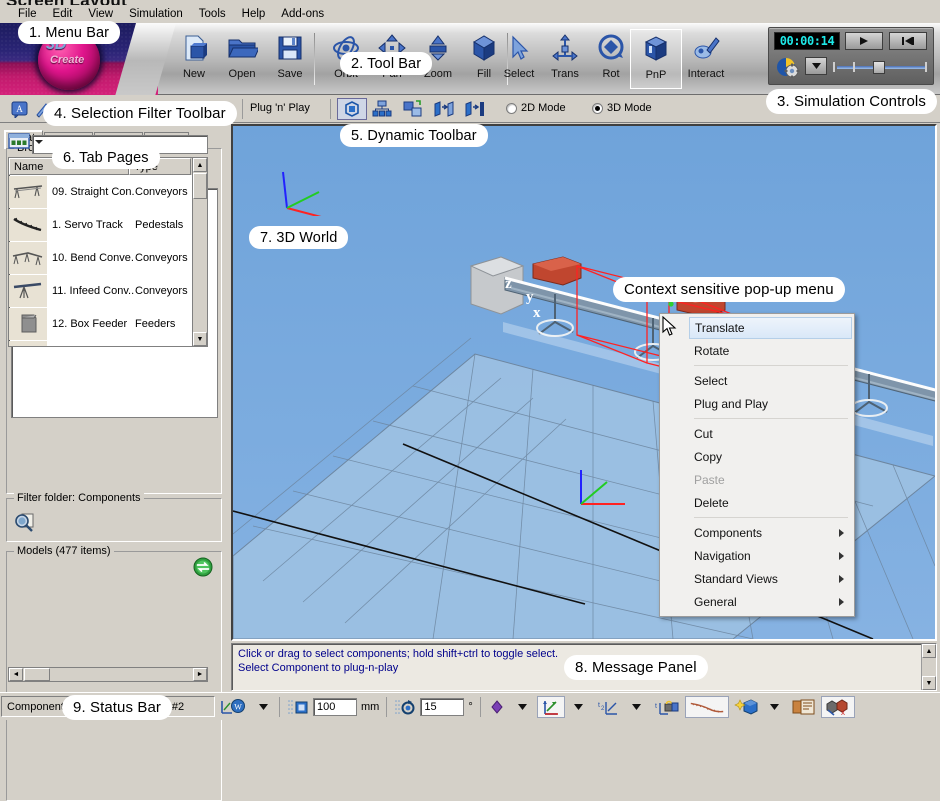 The height and width of the screenshot is (801, 940). What do you see at coordinates (706, 59) in the screenshot?
I see `toolbar-button-interact: Interact` at bounding box center [706, 59].